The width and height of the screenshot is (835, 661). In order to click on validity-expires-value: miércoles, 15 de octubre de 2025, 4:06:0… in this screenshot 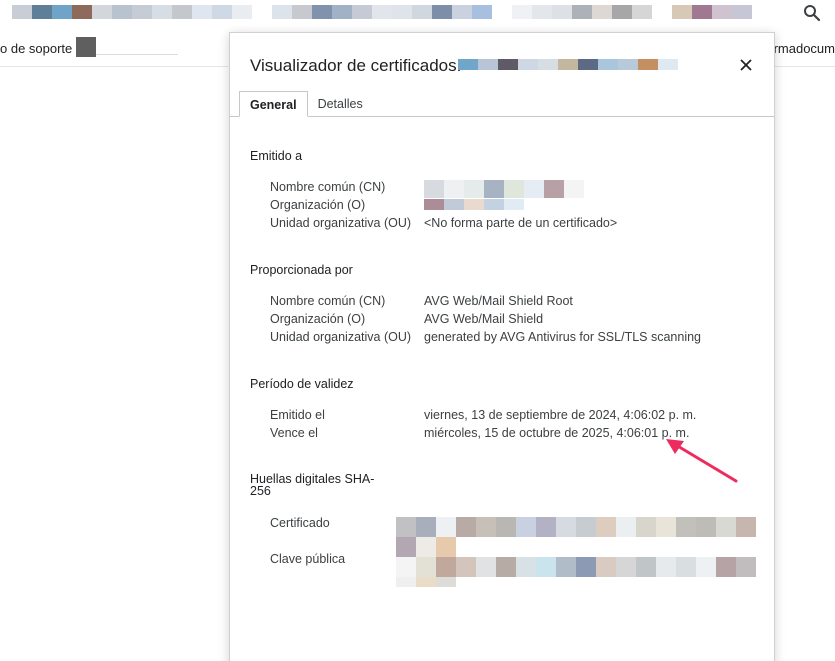, I will do `click(557, 433)`.